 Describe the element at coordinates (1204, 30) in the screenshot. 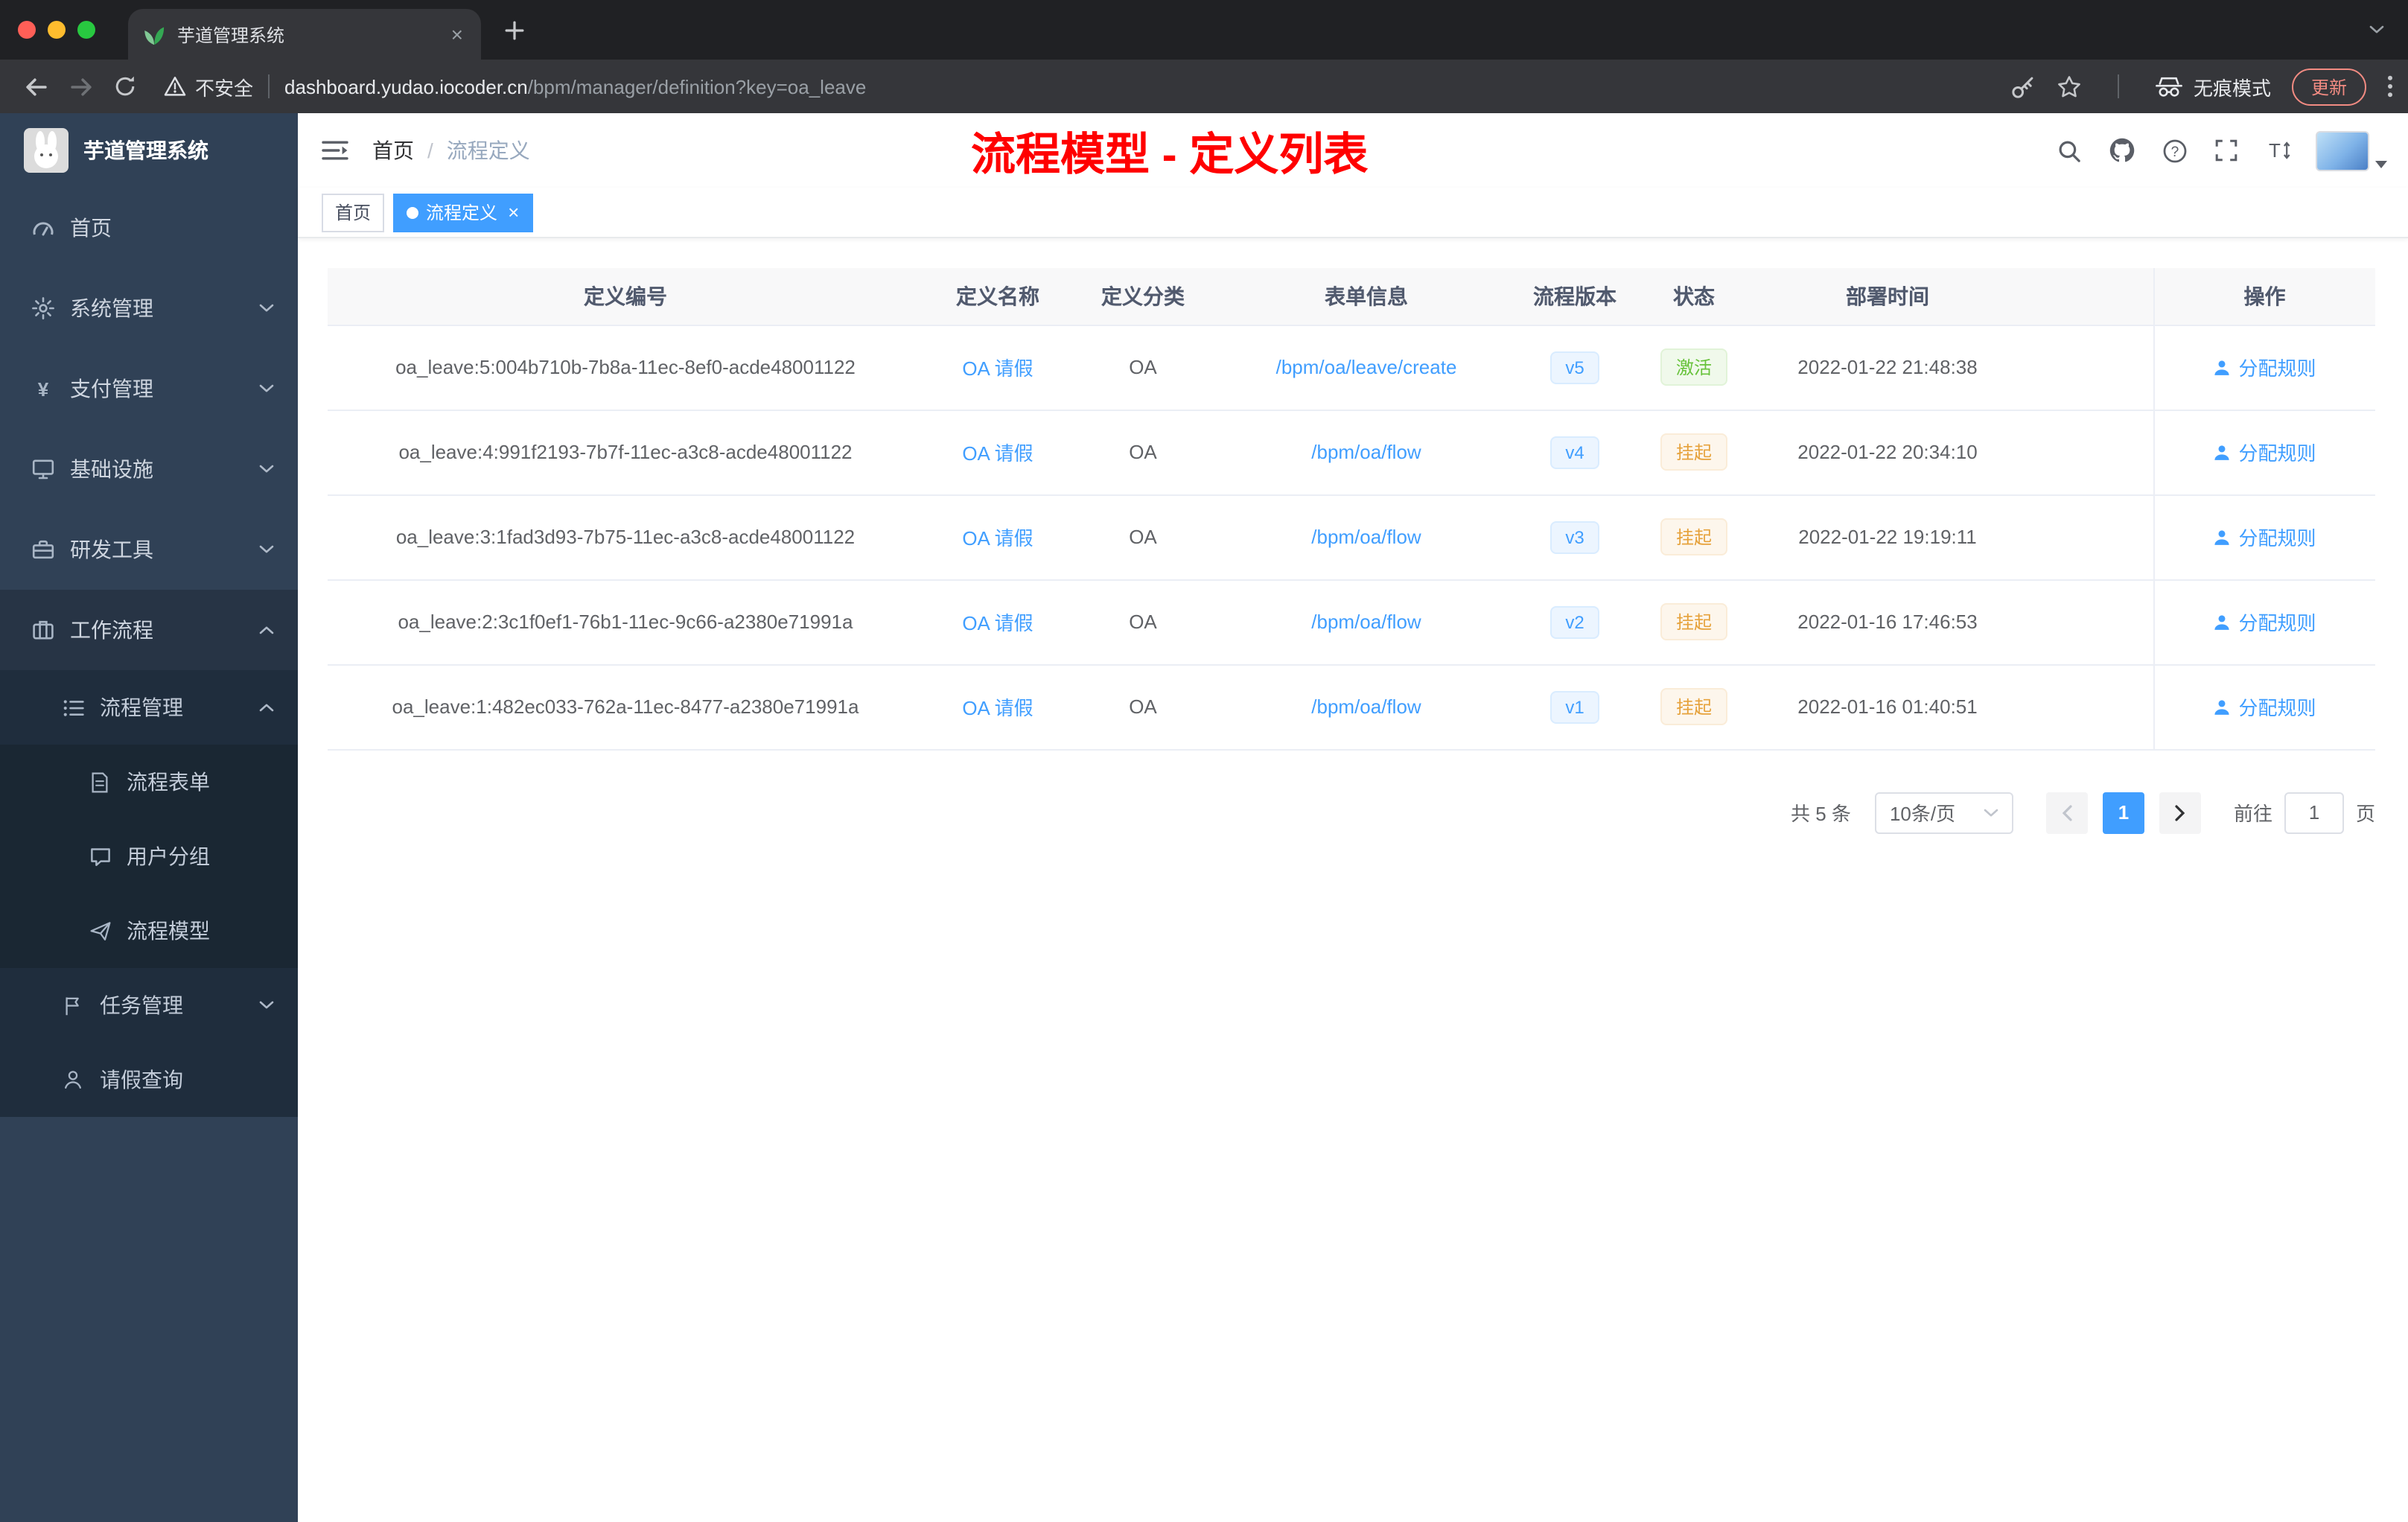

I see `browser-tabstrip: 芋道管理系统 ×` at that location.